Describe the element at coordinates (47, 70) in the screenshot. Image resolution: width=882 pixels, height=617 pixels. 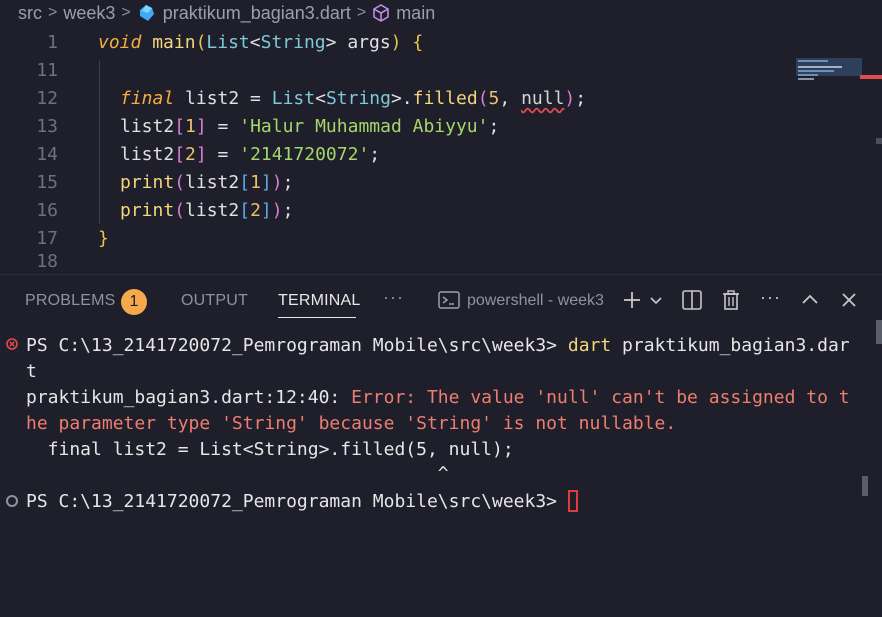
I see `line-number: 11` at that location.